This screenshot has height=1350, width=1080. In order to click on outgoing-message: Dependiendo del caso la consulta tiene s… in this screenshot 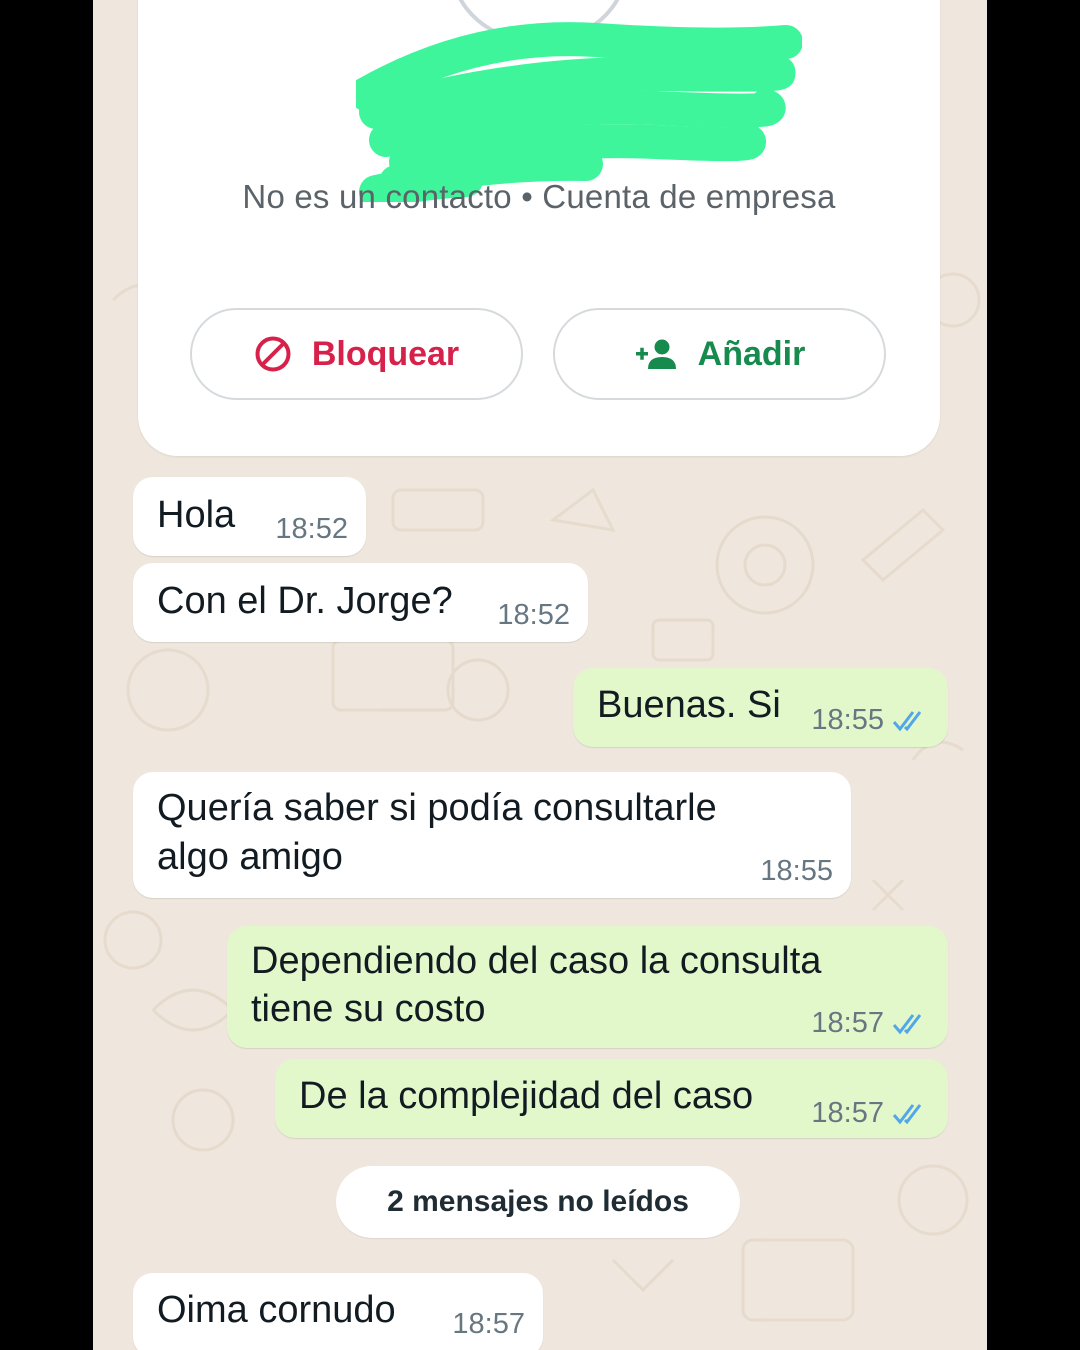, I will do `click(587, 987)`.